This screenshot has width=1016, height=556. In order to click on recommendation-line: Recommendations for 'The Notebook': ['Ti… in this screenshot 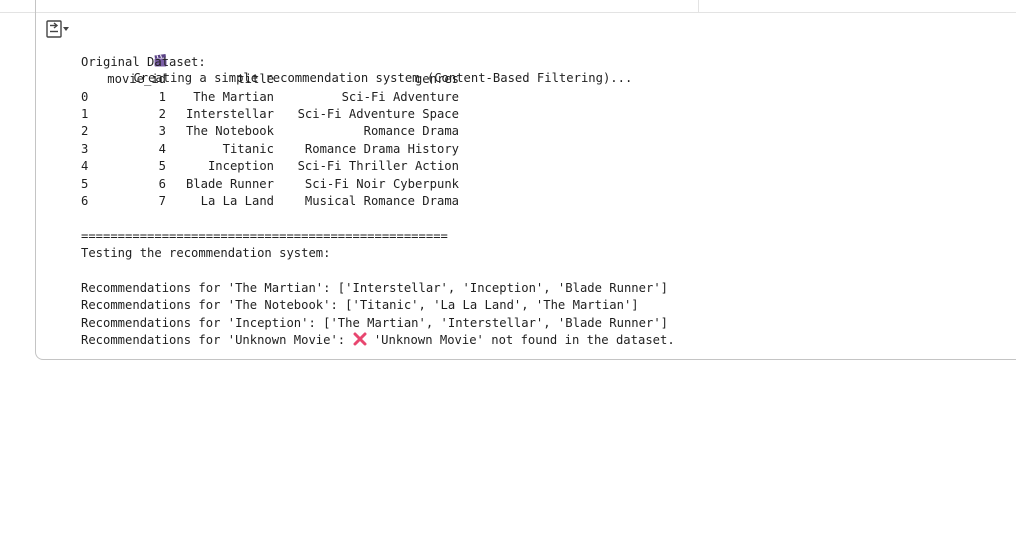, I will do `click(360, 305)`.